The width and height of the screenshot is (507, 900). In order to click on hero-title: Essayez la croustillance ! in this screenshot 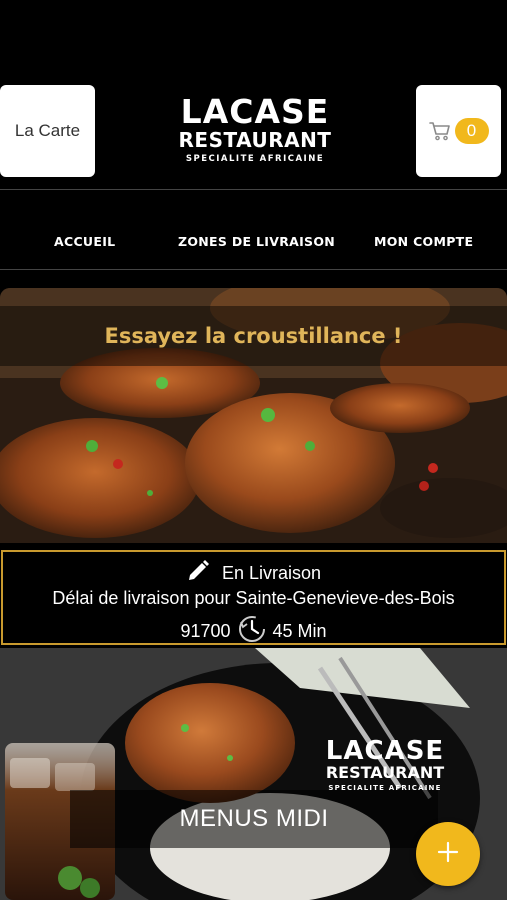, I will do `click(253, 336)`.